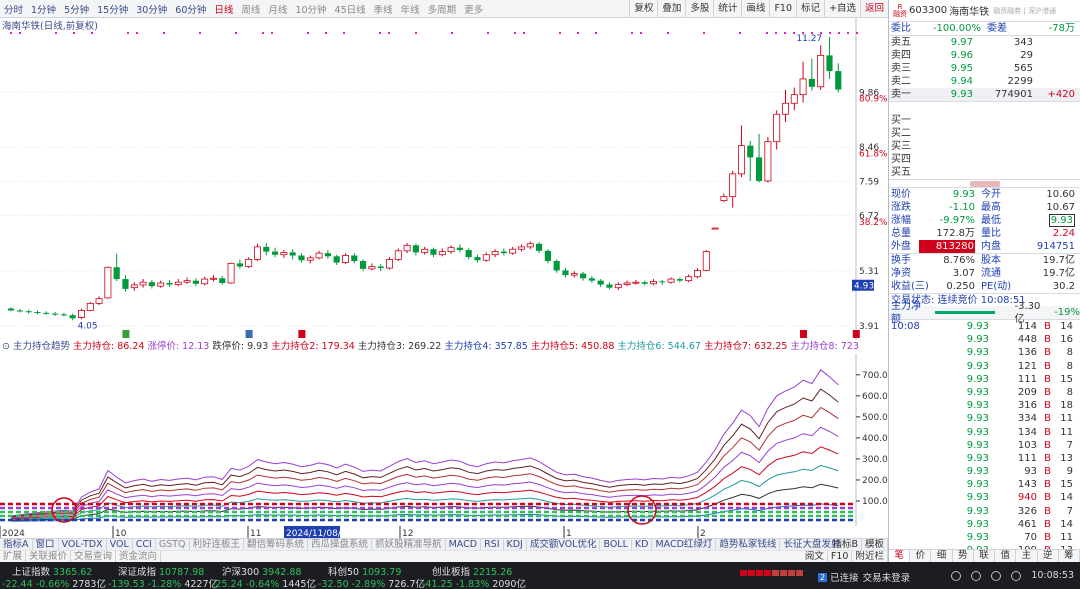 Image resolution: width=1080 pixels, height=589 pixels. Describe the element at coordinates (276, 544) in the screenshot. I see `indicator-tab-7: 翻倍筹码系统` at that location.